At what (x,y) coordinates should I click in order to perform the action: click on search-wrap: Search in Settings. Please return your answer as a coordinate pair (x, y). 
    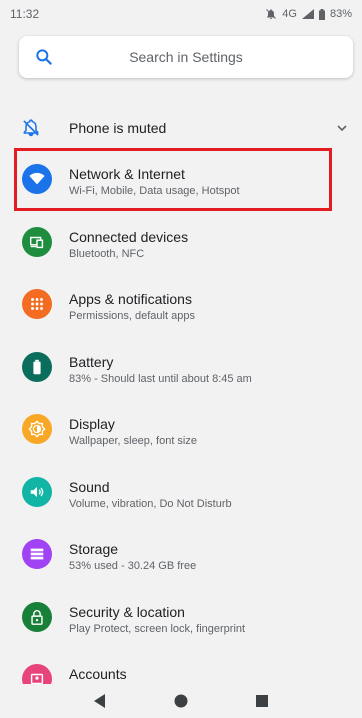
    Looking at the image, I should click on (181, 68).